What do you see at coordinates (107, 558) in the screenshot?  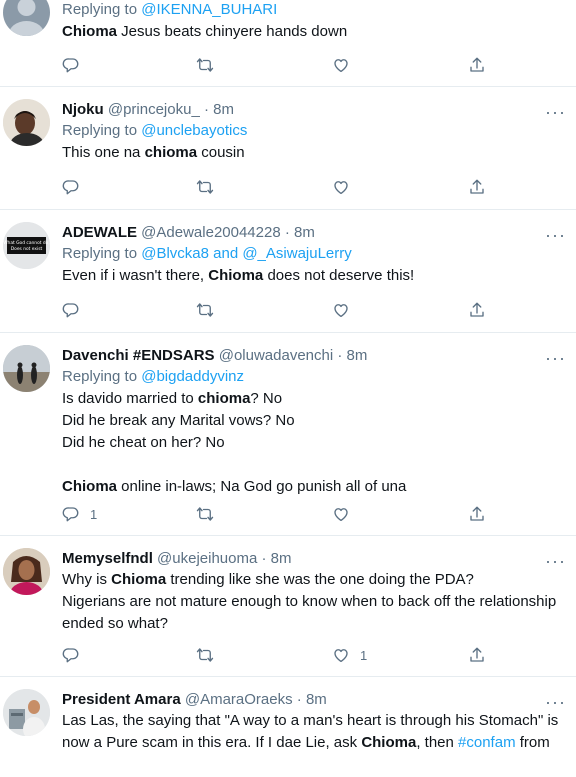 I see `display-name: Memyselfndl` at bounding box center [107, 558].